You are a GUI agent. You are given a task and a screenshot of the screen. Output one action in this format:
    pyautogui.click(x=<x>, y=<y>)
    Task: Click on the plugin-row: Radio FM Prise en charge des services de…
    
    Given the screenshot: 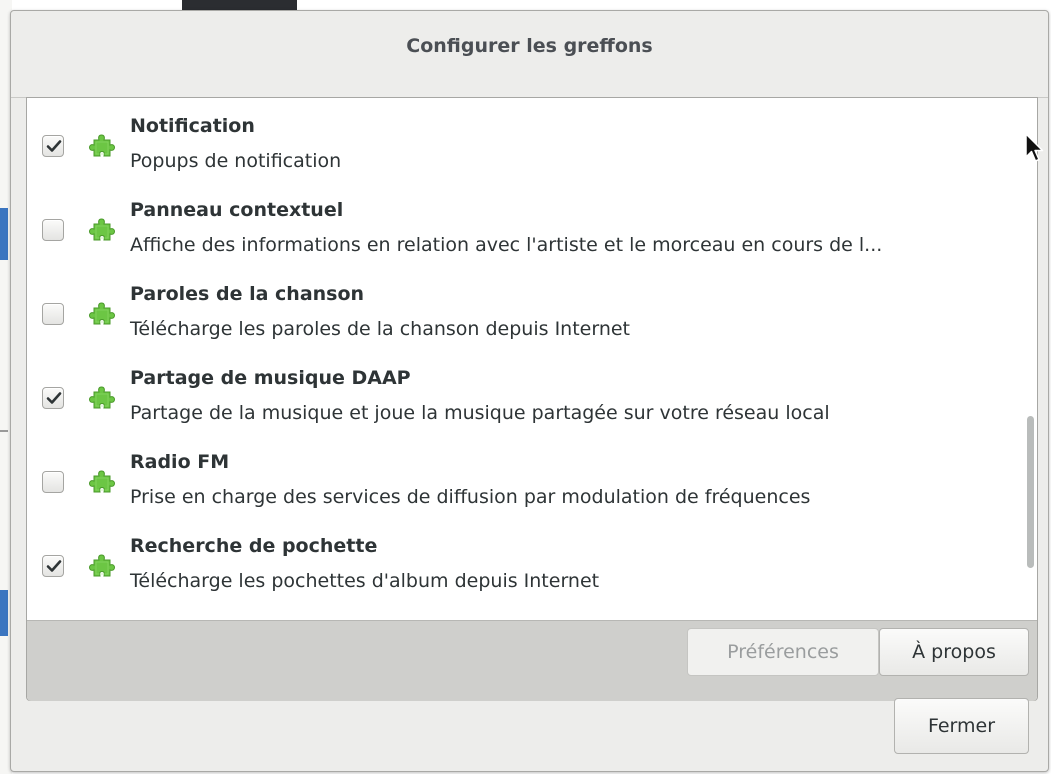 What is the action you would take?
    pyautogui.click(x=532, y=476)
    